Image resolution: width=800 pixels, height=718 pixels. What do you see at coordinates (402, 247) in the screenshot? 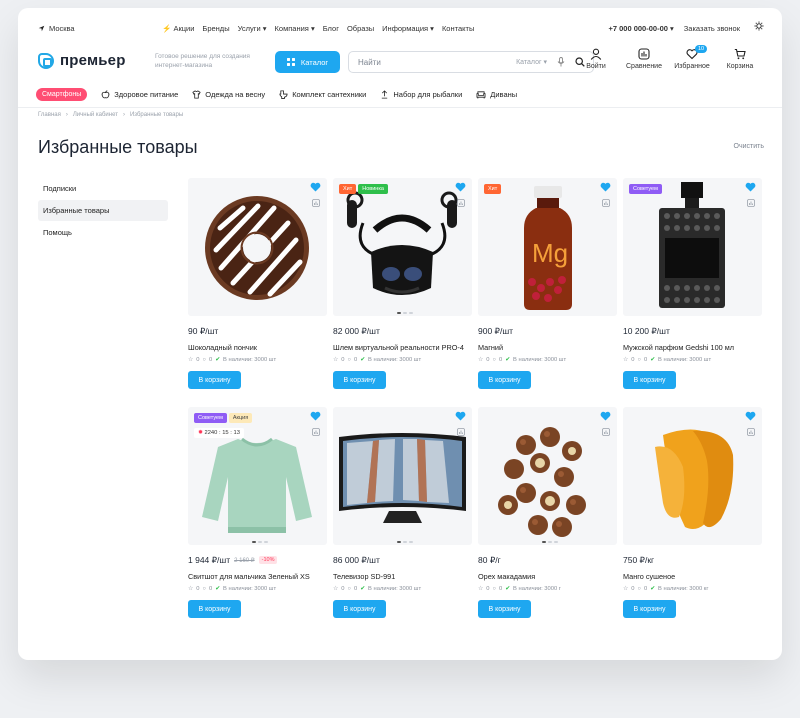
I see `product-image-vr: Хит Новинка` at bounding box center [402, 247].